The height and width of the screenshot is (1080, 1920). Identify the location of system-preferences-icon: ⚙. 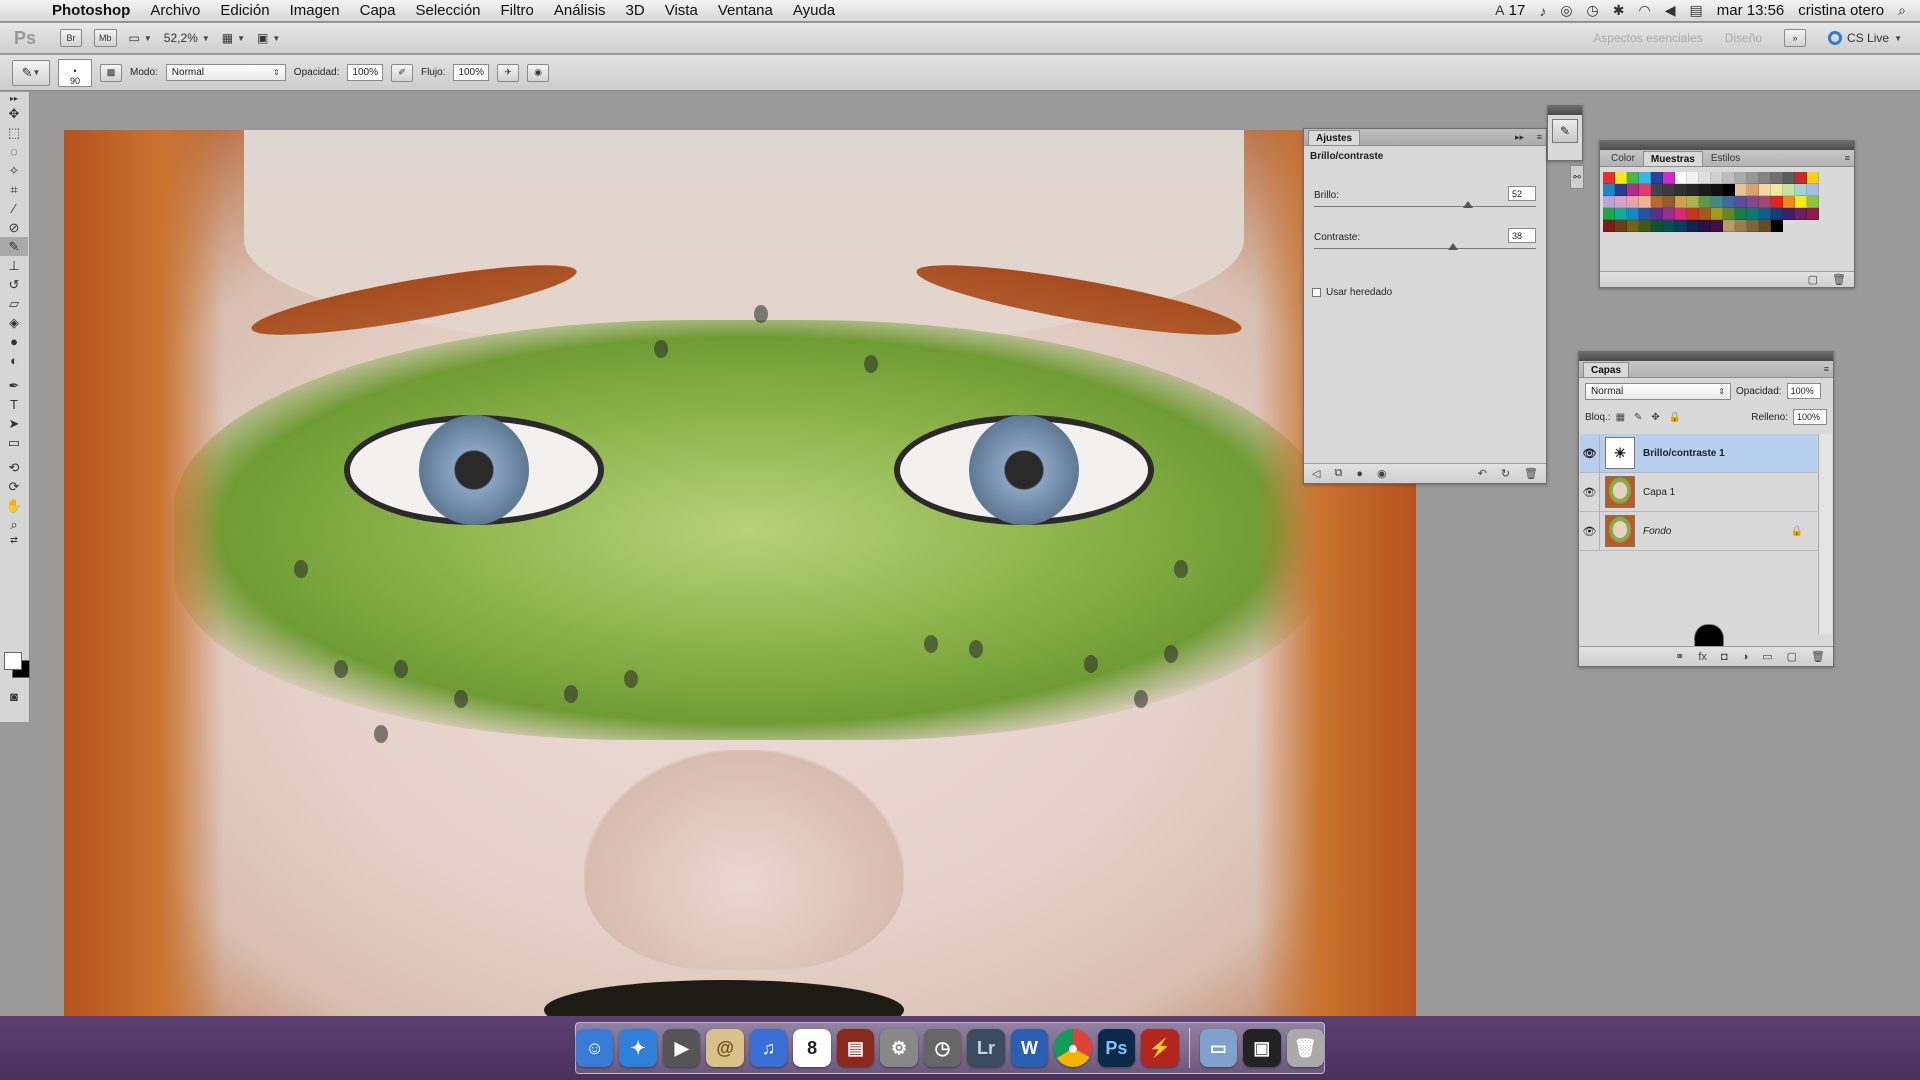
(899, 1048).